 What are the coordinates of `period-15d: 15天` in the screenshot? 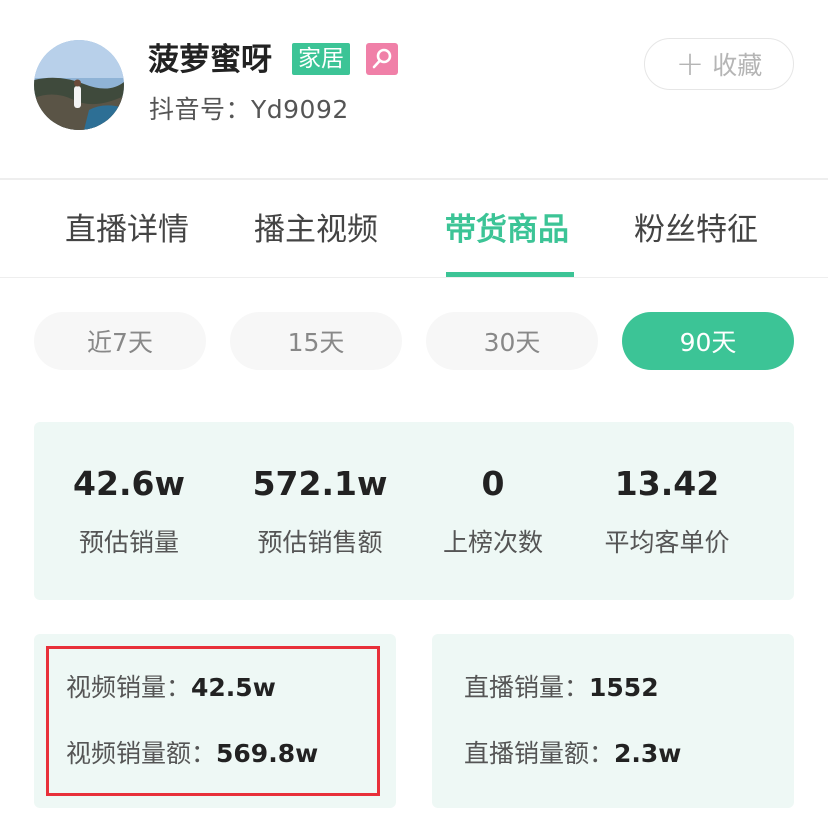 It's located at (316, 341).